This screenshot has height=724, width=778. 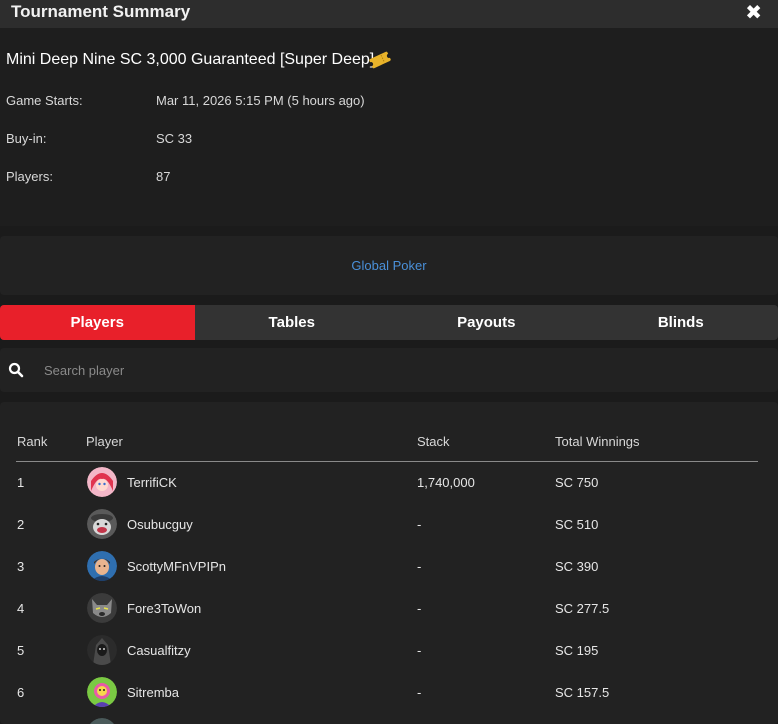 What do you see at coordinates (387, 447) in the screenshot?
I see `table-header: Rank Player Stack Total Winnings` at bounding box center [387, 447].